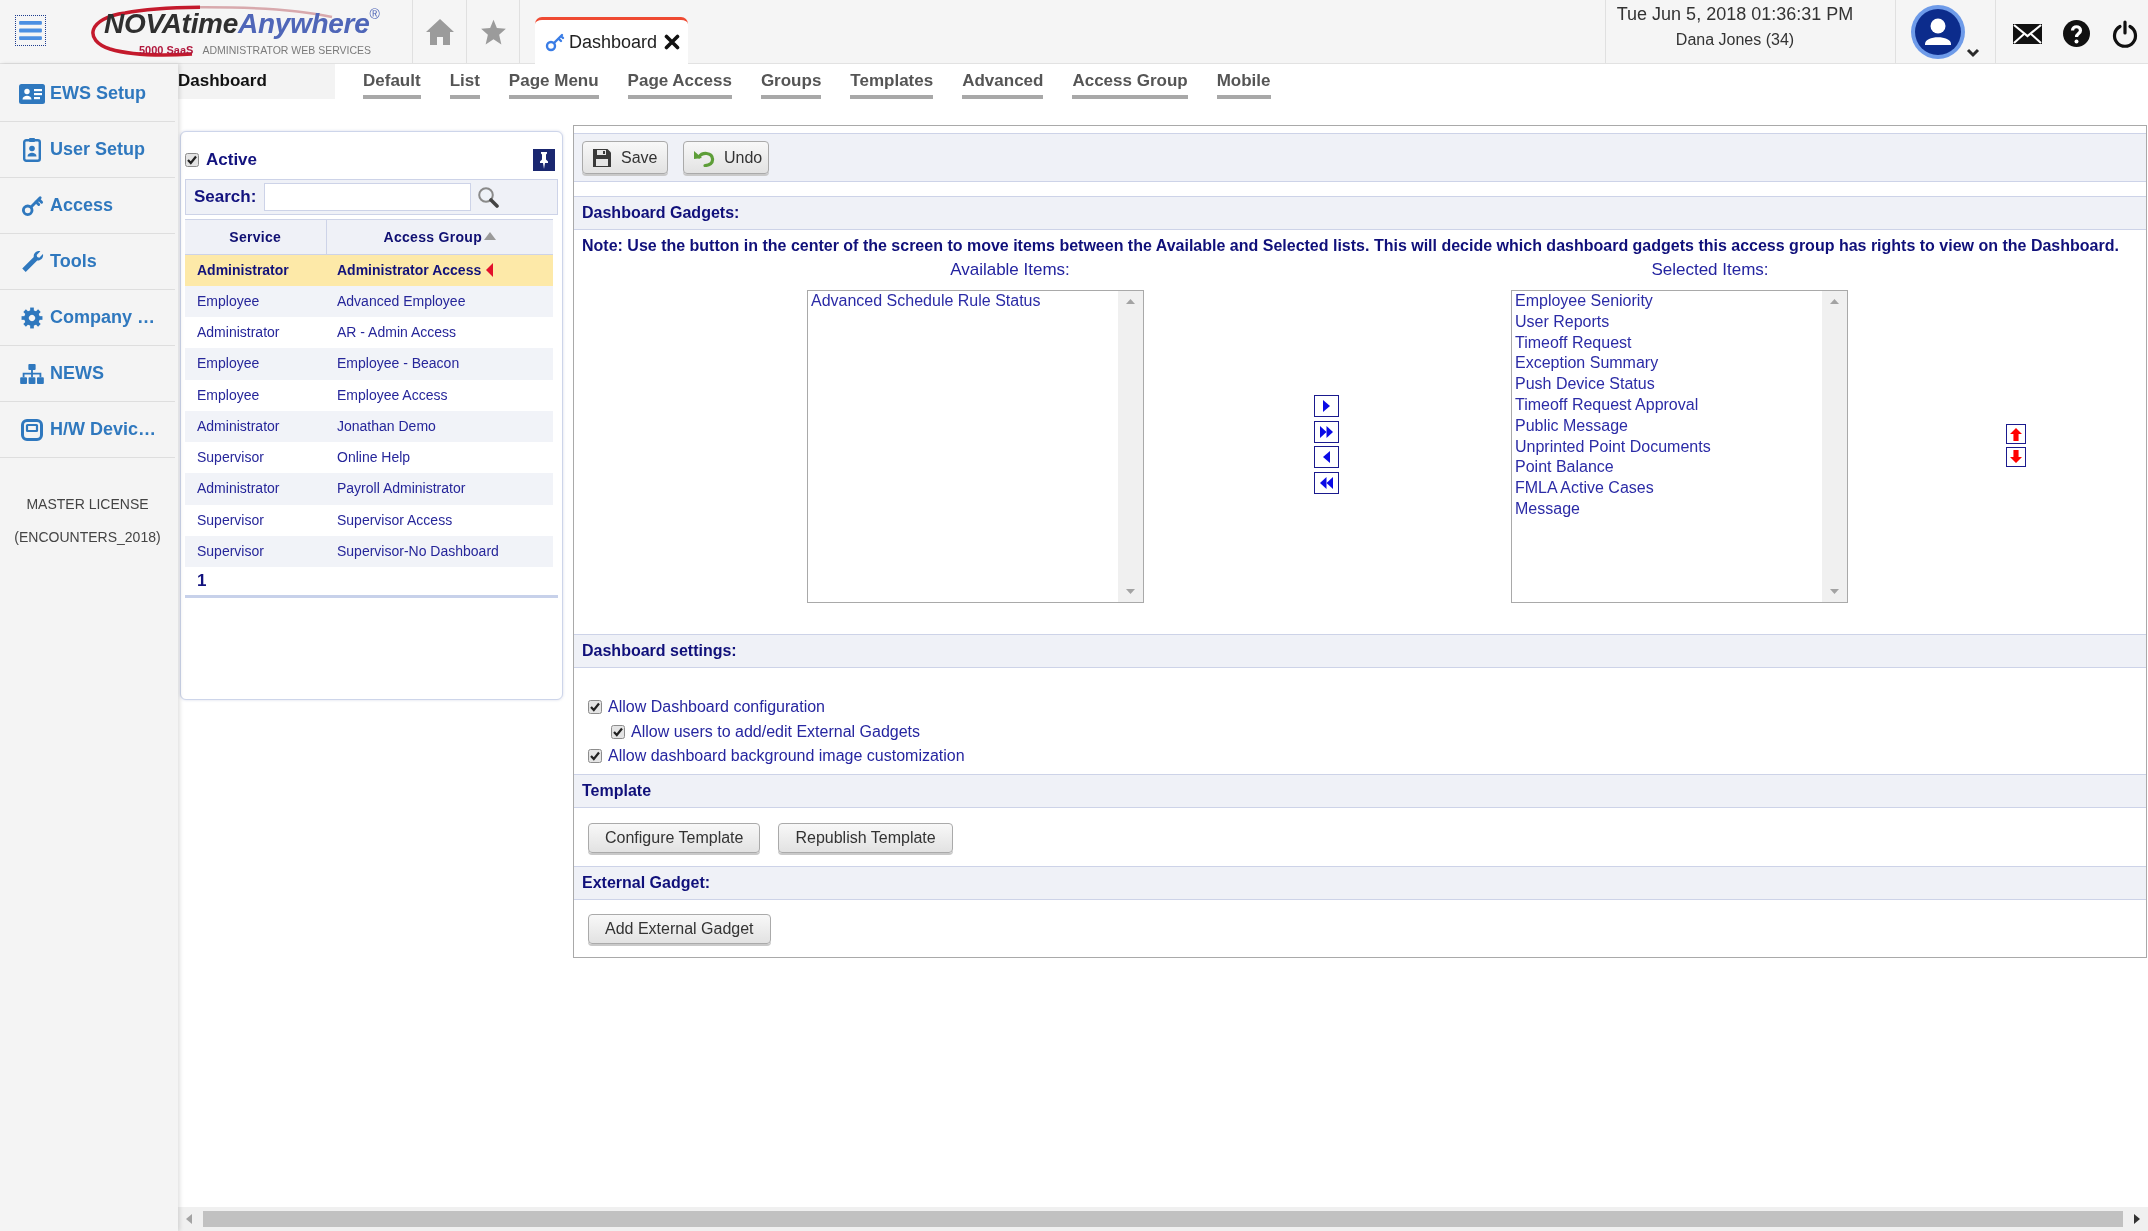 The image size is (2148, 1231). Describe the element at coordinates (1360, 791) in the screenshot. I see `section-header: Template` at that location.